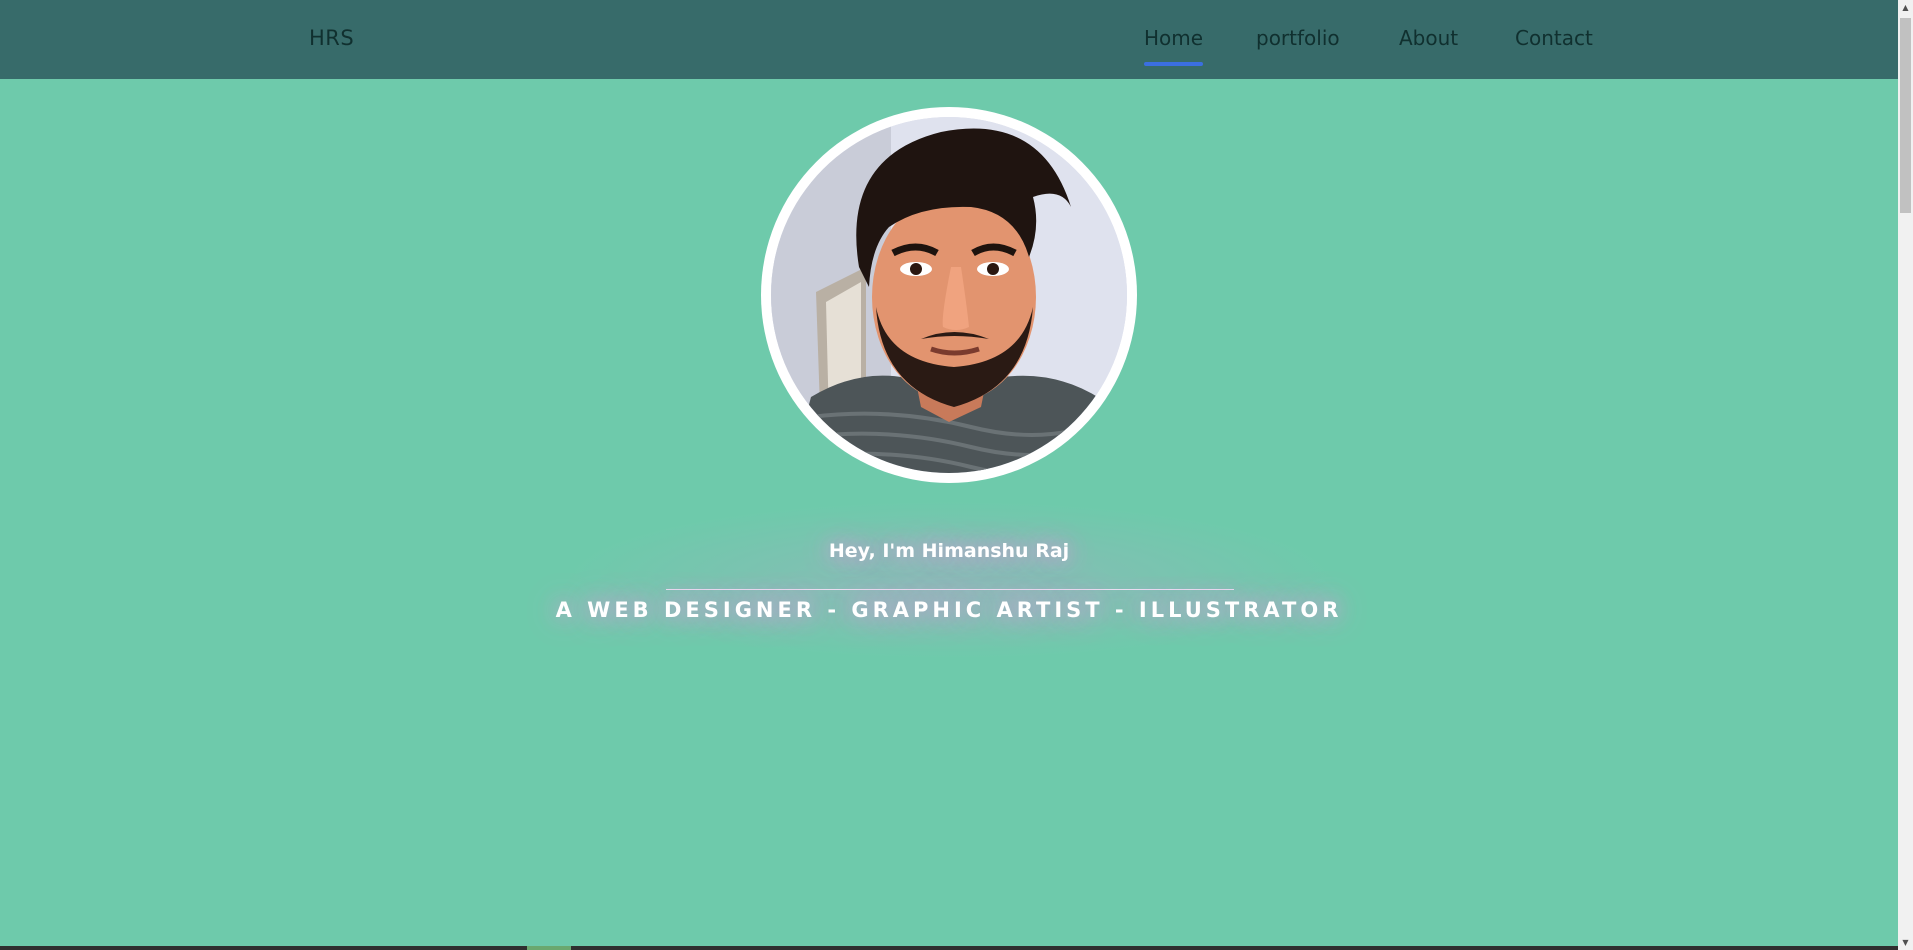  What do you see at coordinates (1905, 475) in the screenshot?
I see `vertical-scrollbar: ▲ ▼` at bounding box center [1905, 475].